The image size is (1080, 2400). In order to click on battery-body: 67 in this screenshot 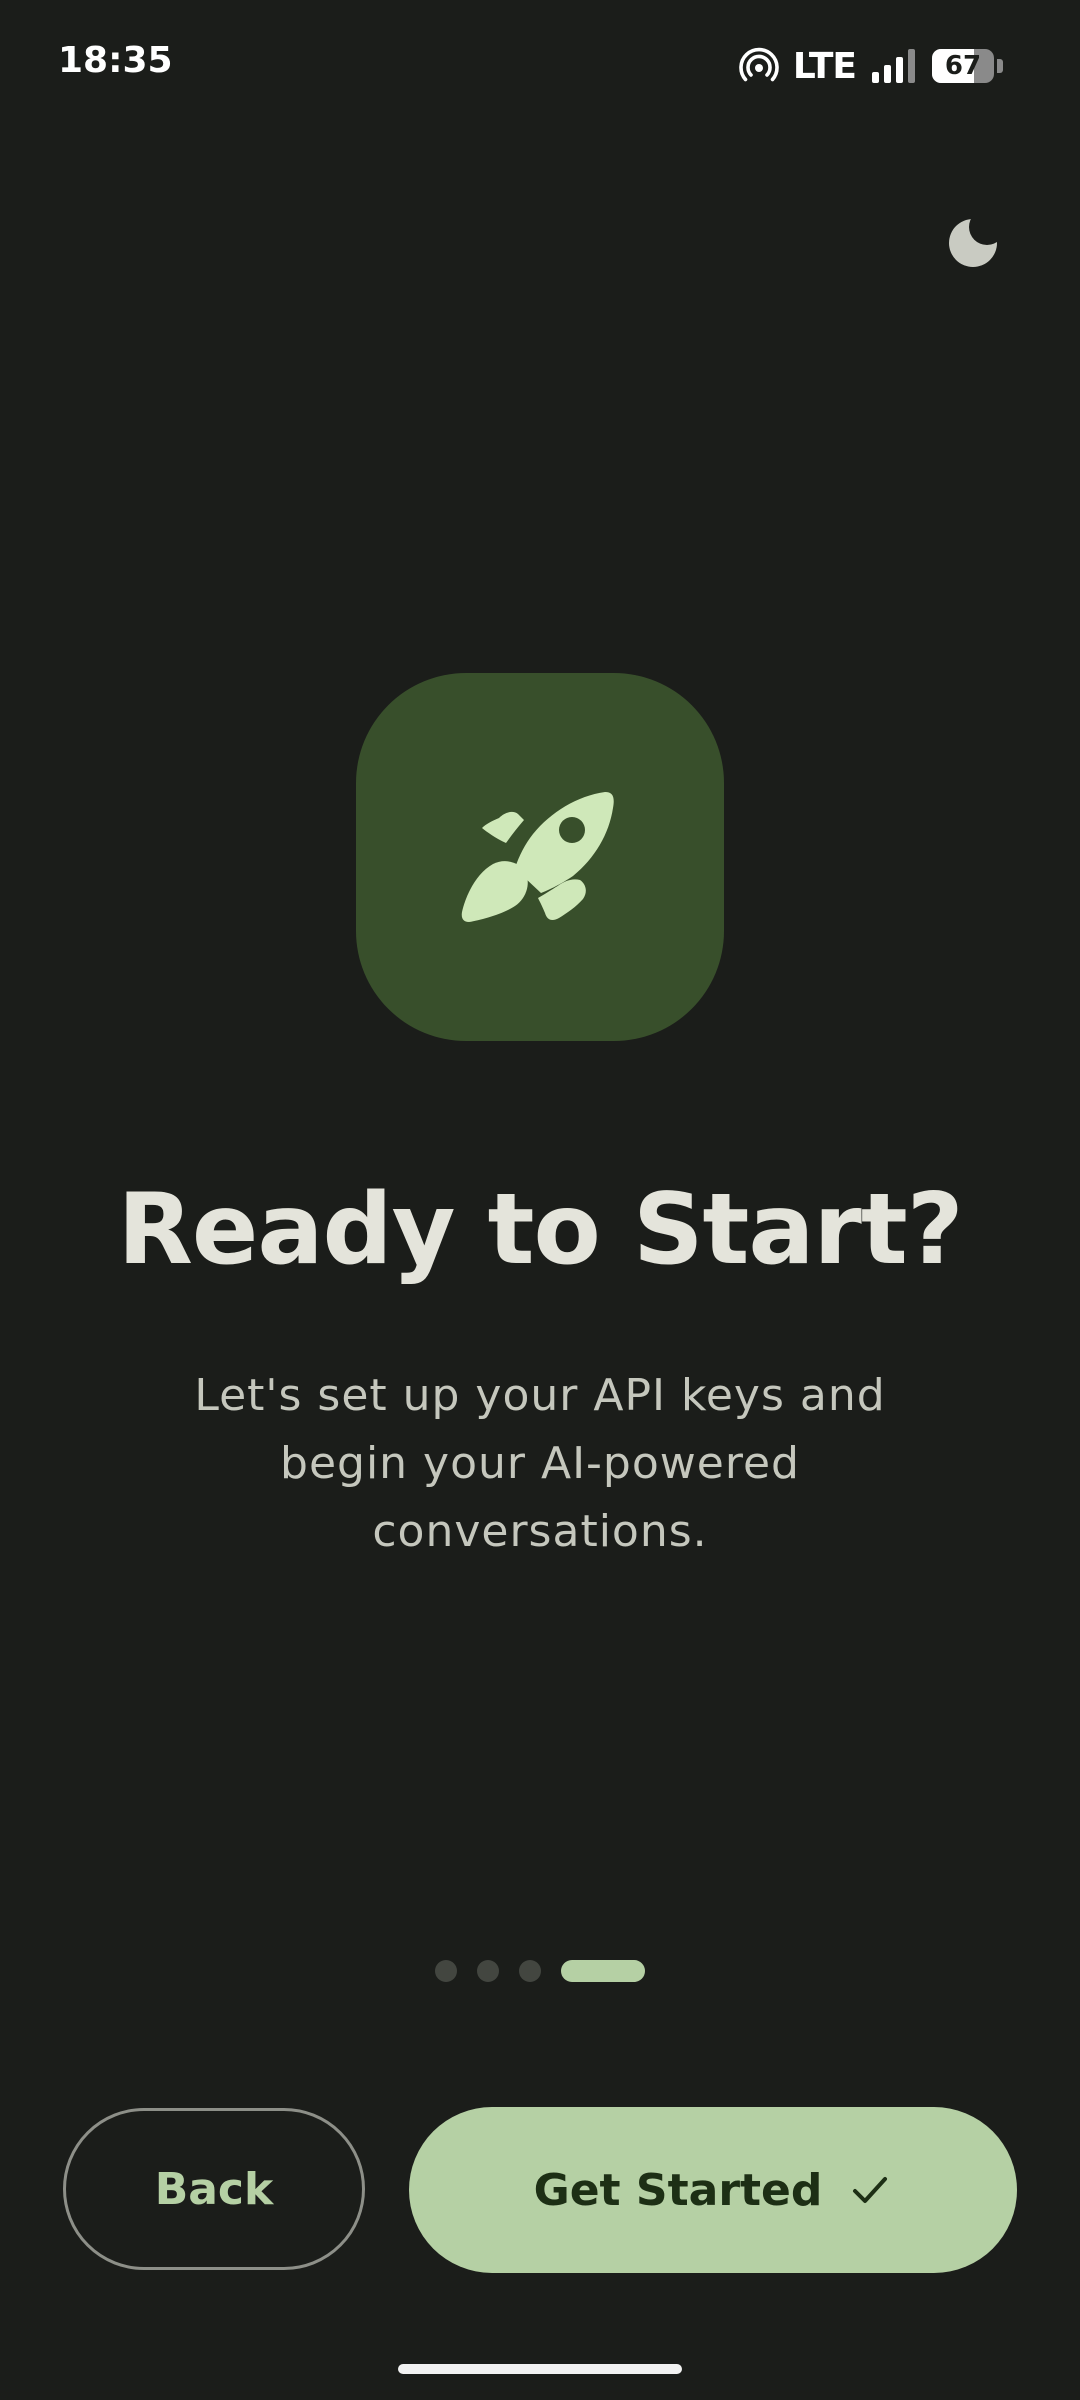, I will do `click(963, 66)`.